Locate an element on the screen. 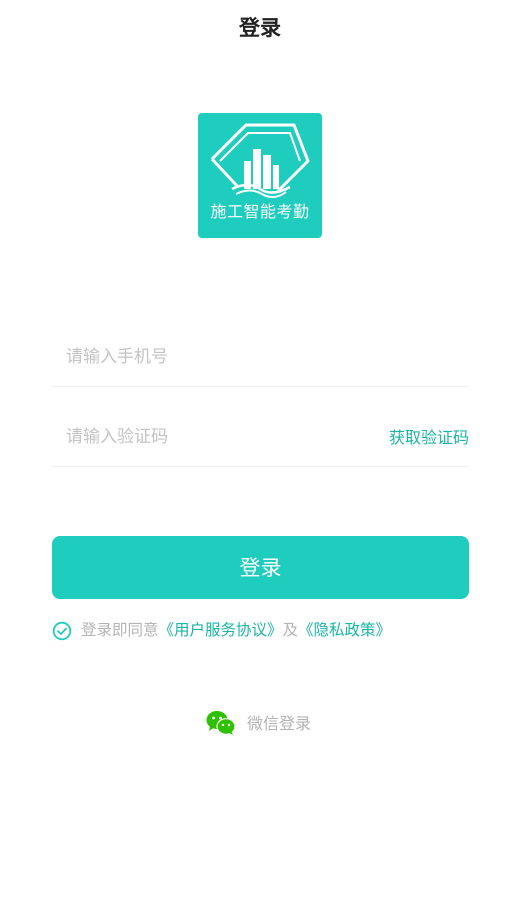 The width and height of the screenshot is (520, 900). phone-input is located at coordinates (216, 357).